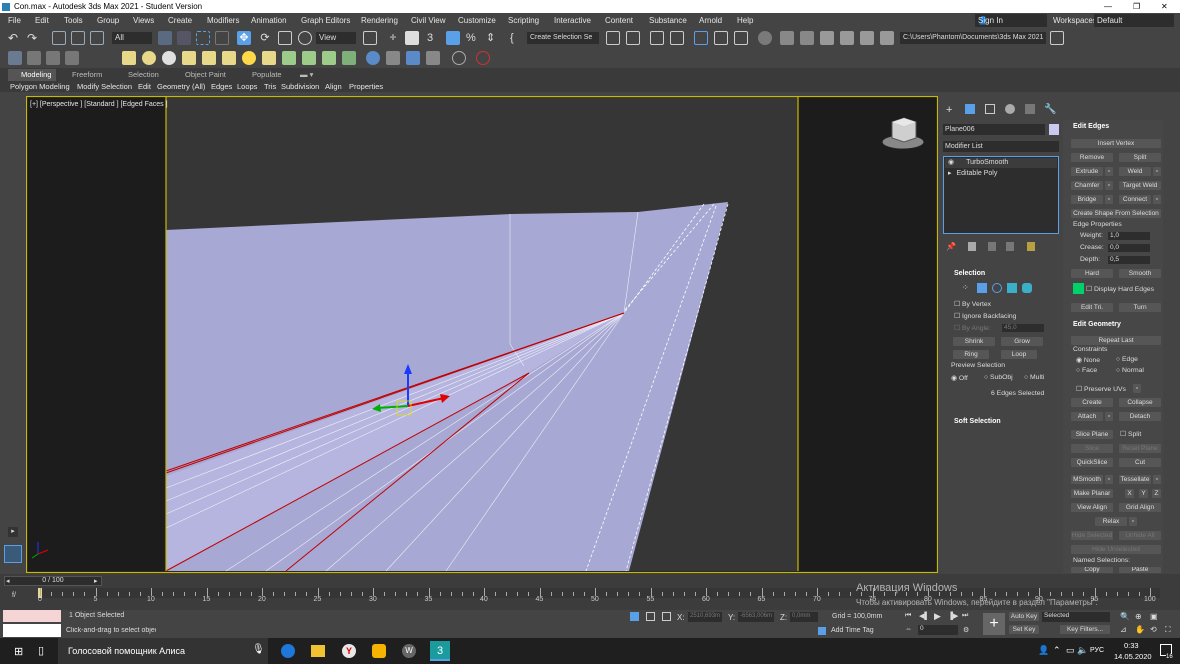 The height and width of the screenshot is (664, 1180). What do you see at coordinates (306, 75) in the screenshot?
I see `ribbon-options-icon: ▬ ▾` at bounding box center [306, 75].